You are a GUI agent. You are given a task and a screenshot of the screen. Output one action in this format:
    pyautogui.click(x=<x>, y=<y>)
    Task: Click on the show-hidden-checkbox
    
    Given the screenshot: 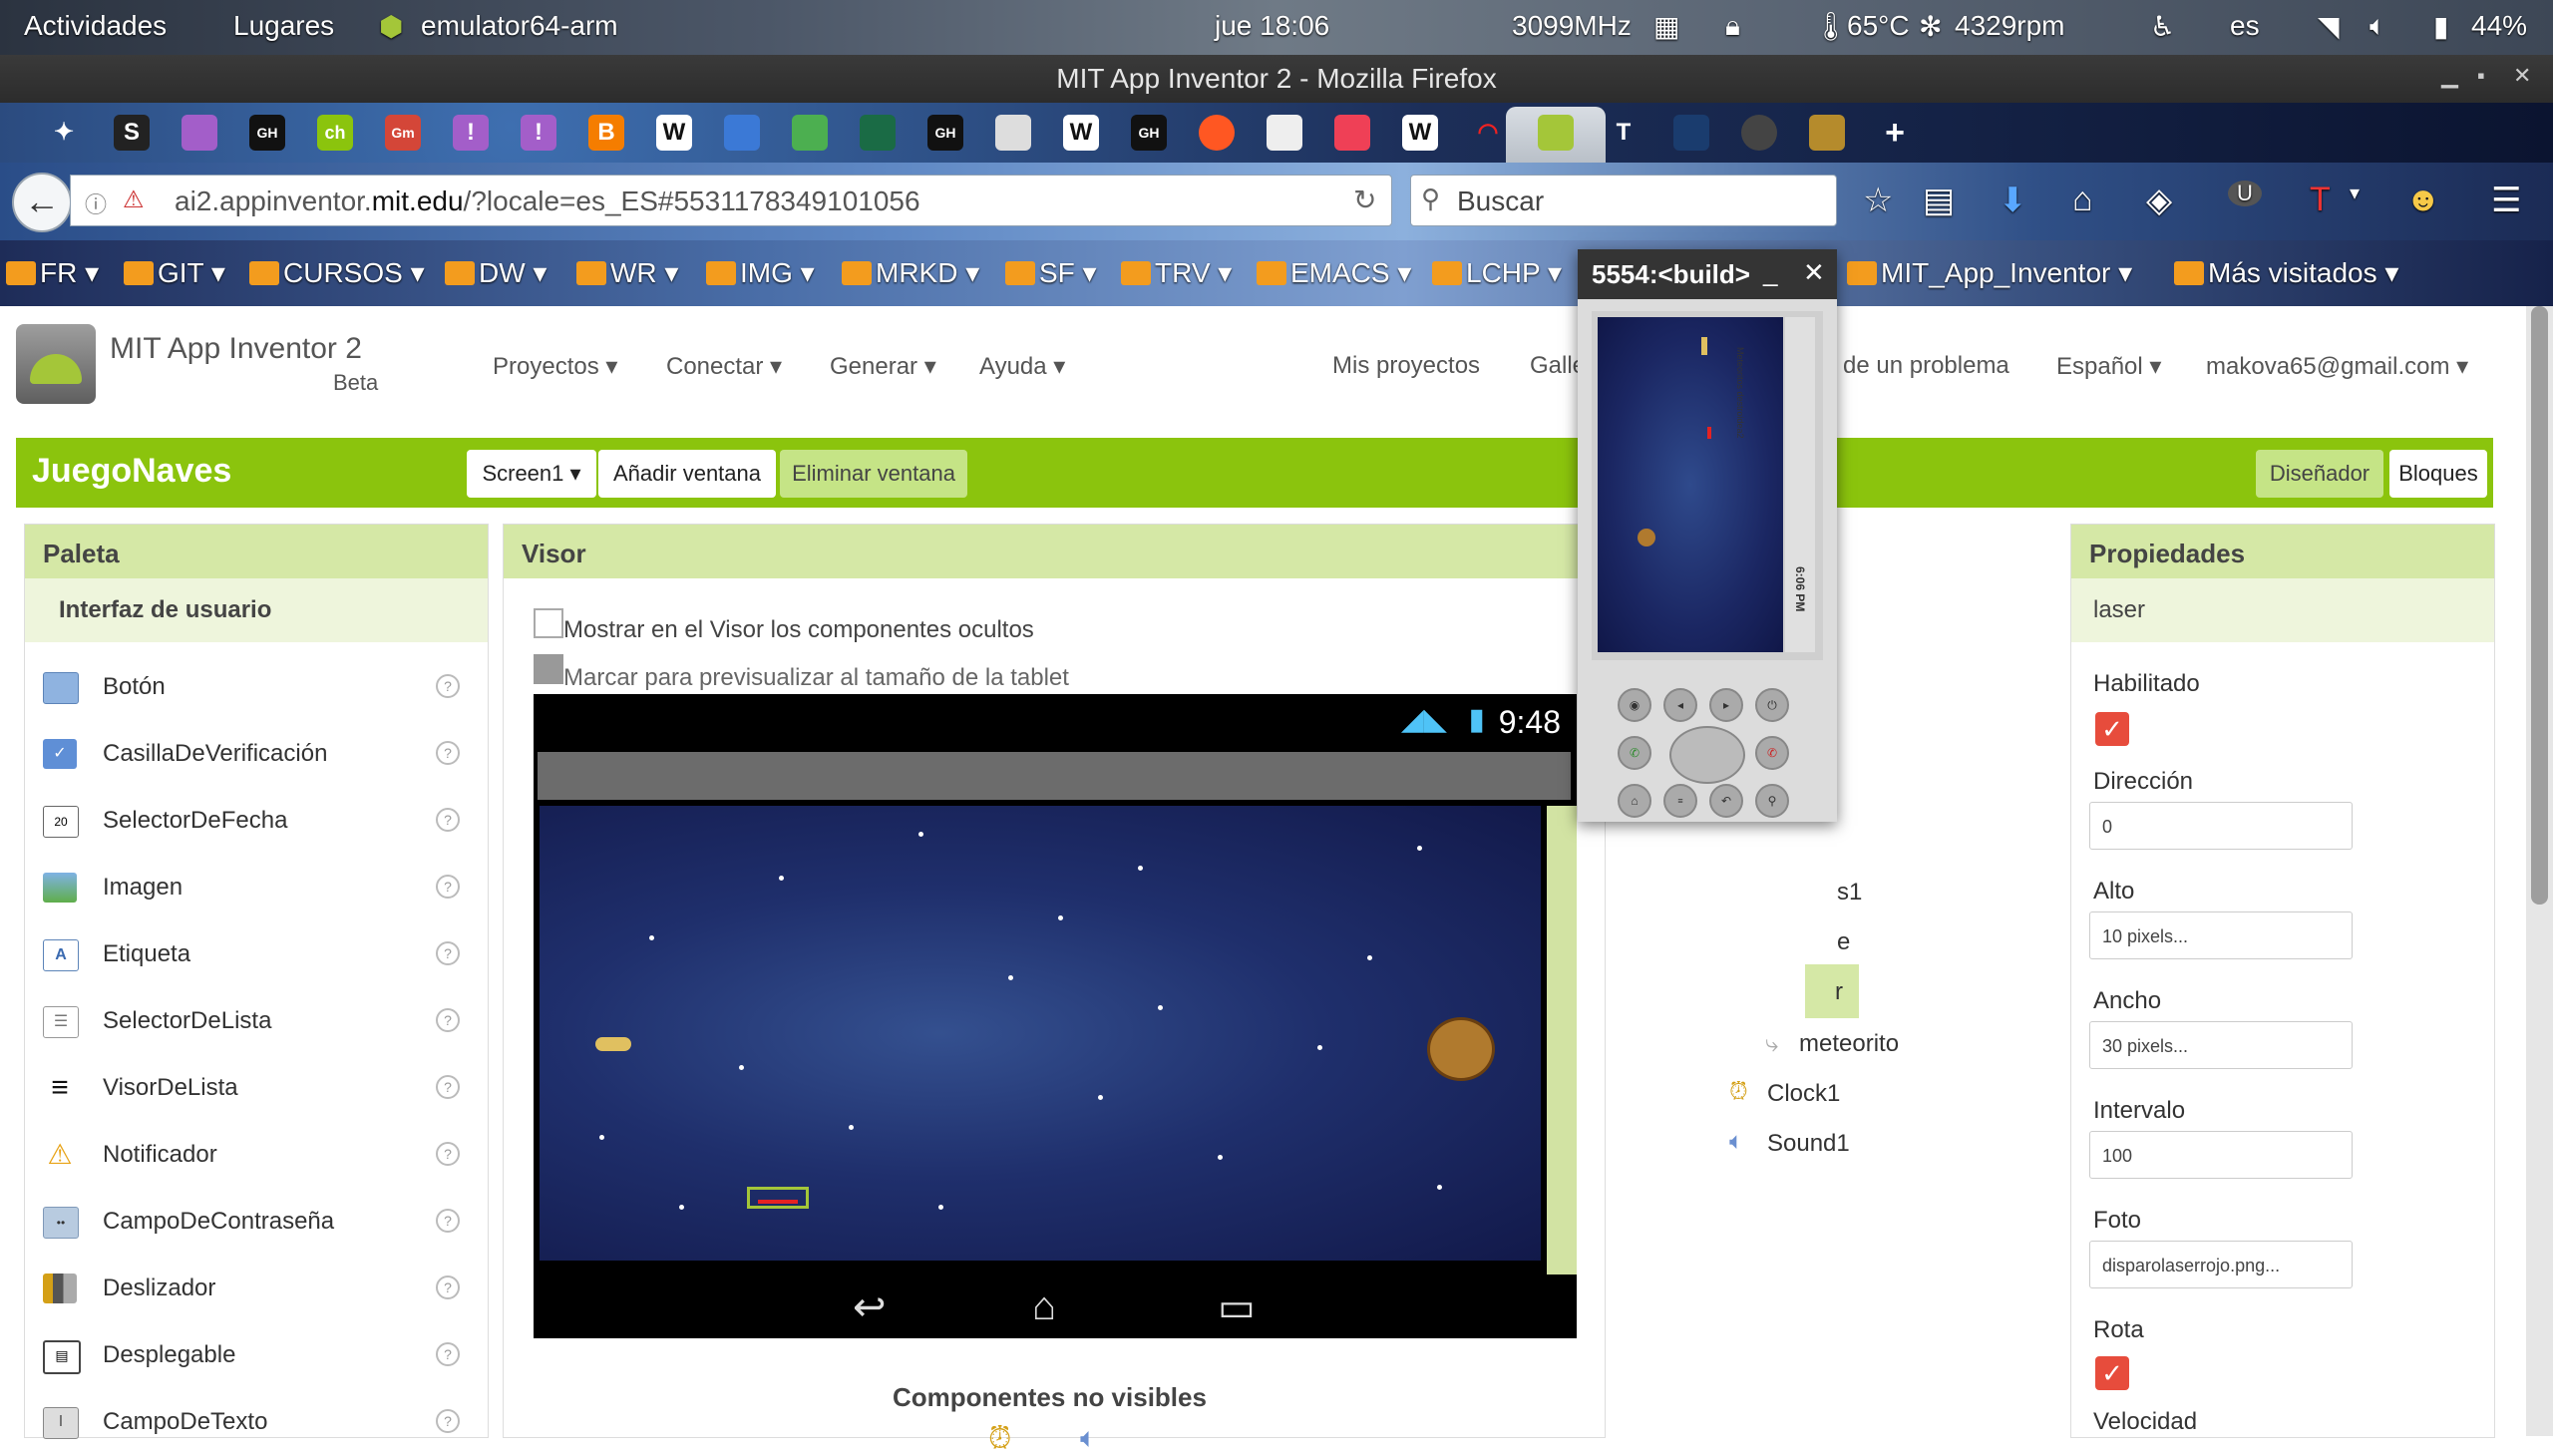 What is the action you would take?
    pyautogui.click(x=548, y=623)
    